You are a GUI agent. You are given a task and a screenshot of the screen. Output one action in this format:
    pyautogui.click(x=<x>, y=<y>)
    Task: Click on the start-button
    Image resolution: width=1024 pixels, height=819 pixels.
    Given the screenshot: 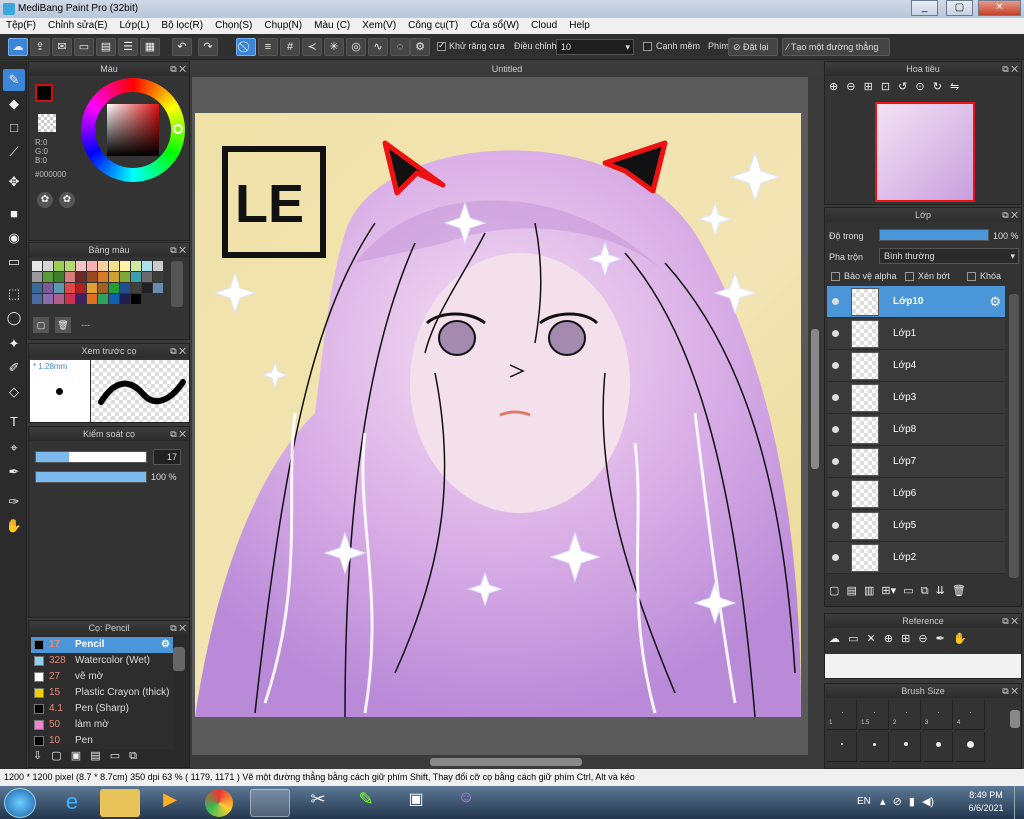 What is the action you would take?
    pyautogui.click(x=20, y=803)
    